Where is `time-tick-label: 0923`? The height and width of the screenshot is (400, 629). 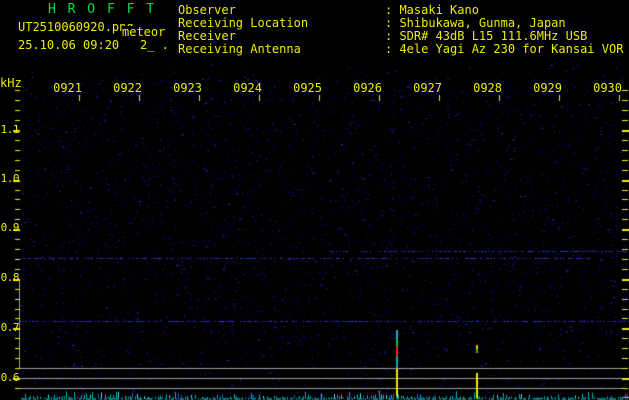
time-tick-label: 0923 is located at coordinates (187, 88).